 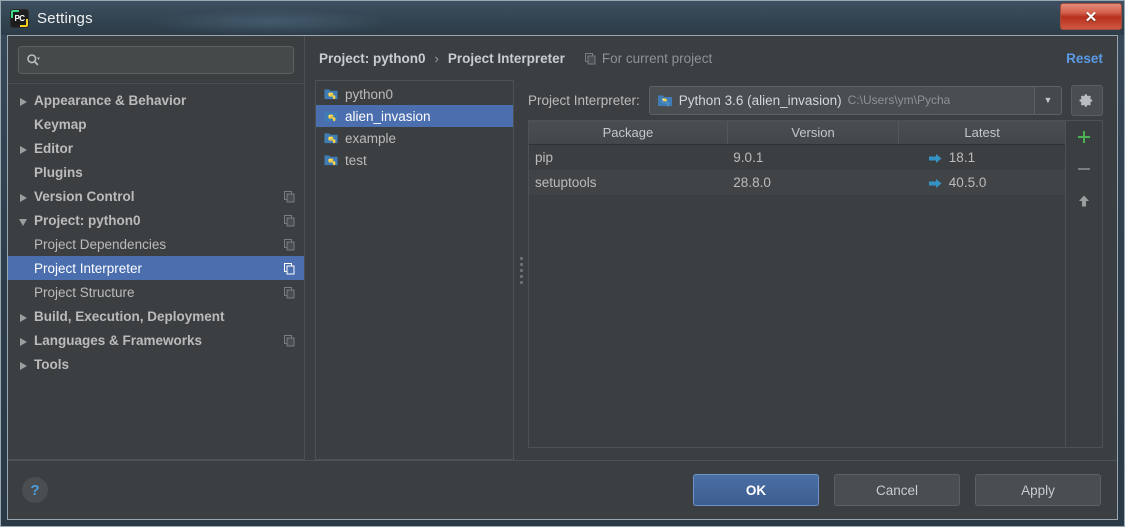 What do you see at coordinates (372, 58) in the screenshot?
I see `breadcrumb-parent: Project: python0` at bounding box center [372, 58].